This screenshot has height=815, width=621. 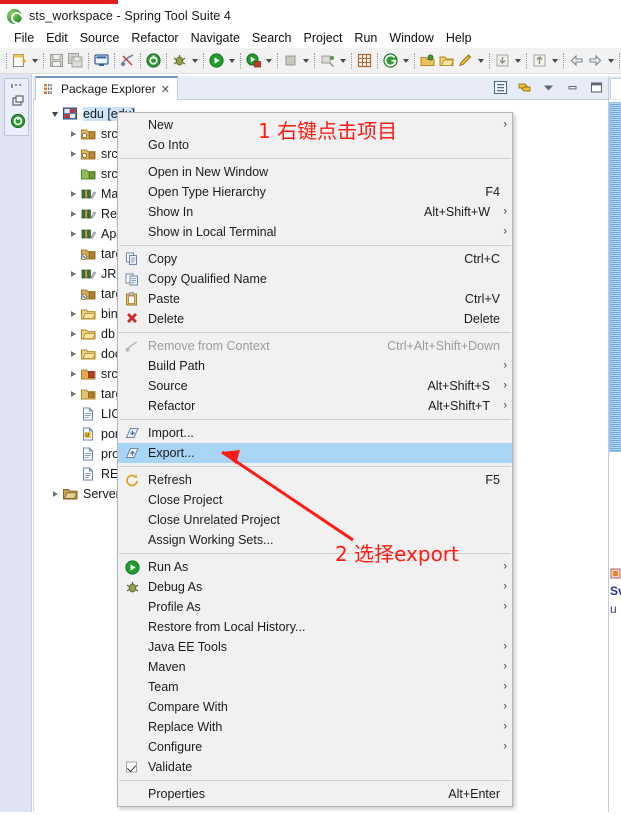 I want to click on link-with-editor-icon, so click(x=524, y=87).